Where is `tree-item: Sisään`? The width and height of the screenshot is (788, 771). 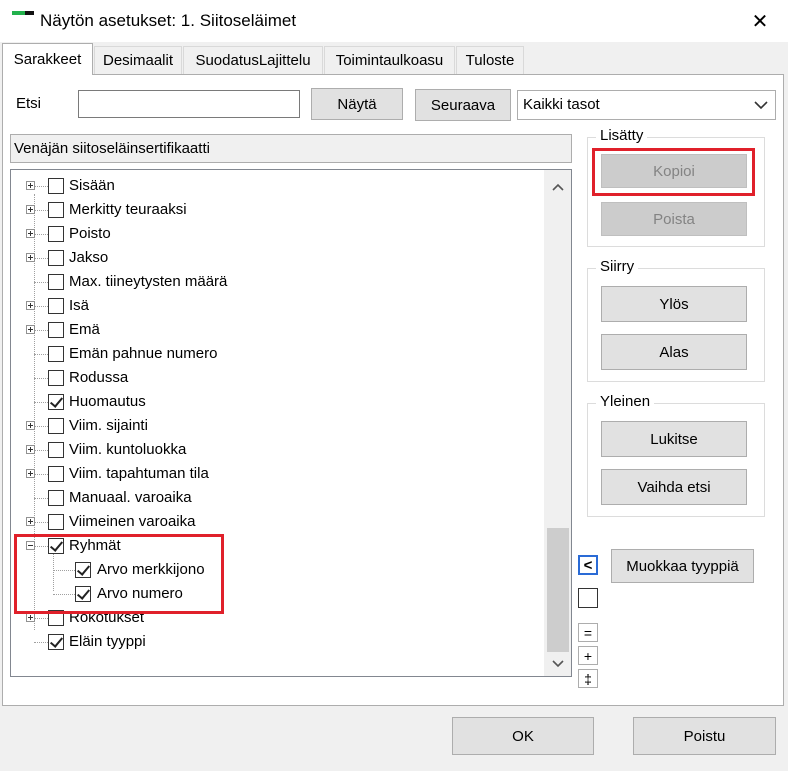
tree-item: Sisään is located at coordinates (271, 186).